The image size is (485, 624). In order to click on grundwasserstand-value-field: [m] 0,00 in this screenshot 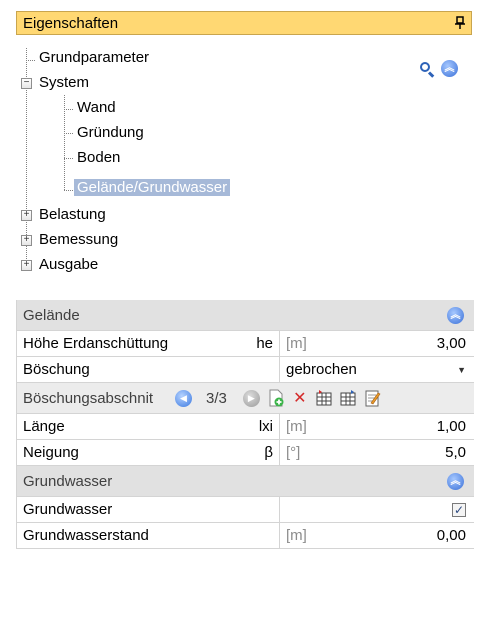, I will do `click(377, 535)`.